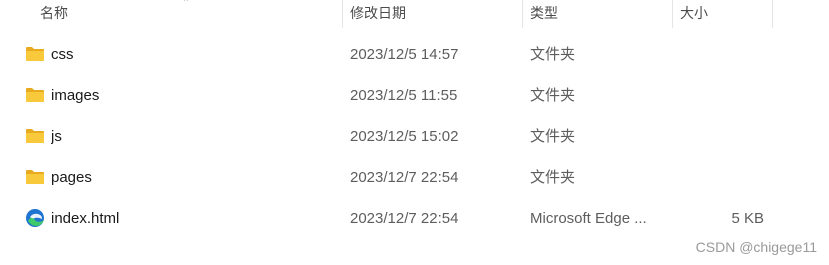 Image resolution: width=829 pixels, height=265 pixels. Describe the element at coordinates (62, 54) in the screenshot. I see `file-name: css` at that location.